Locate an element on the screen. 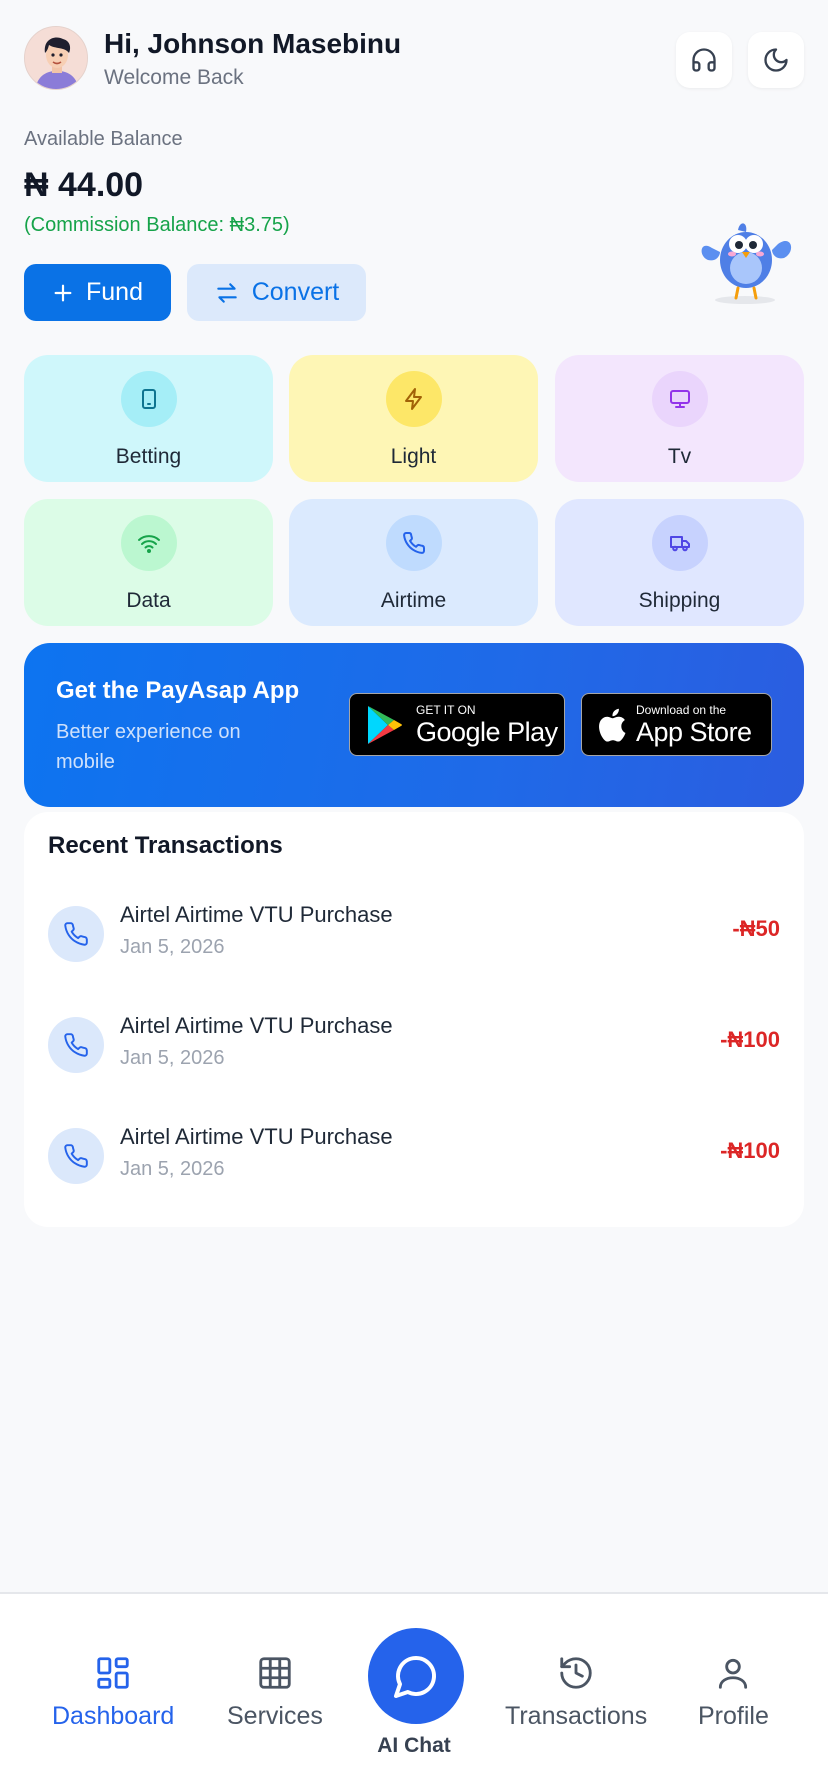 Image resolution: width=828 pixels, height=1791 pixels. service-label: Data is located at coordinates (148, 600).